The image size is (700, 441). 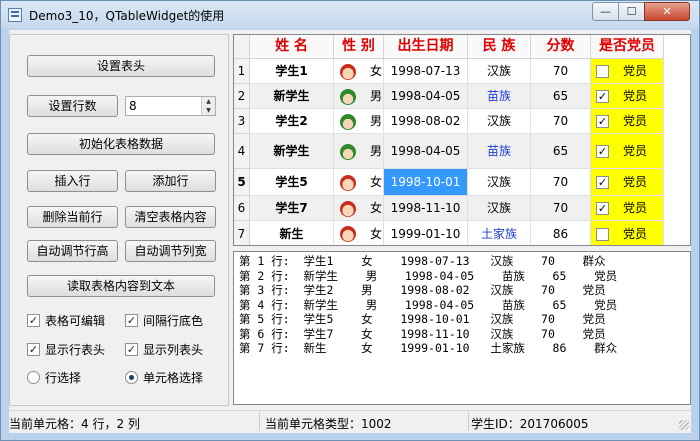 What do you see at coordinates (170, 251) in the screenshot?
I see `auto-col-width-button: 自动调节列宽` at bounding box center [170, 251].